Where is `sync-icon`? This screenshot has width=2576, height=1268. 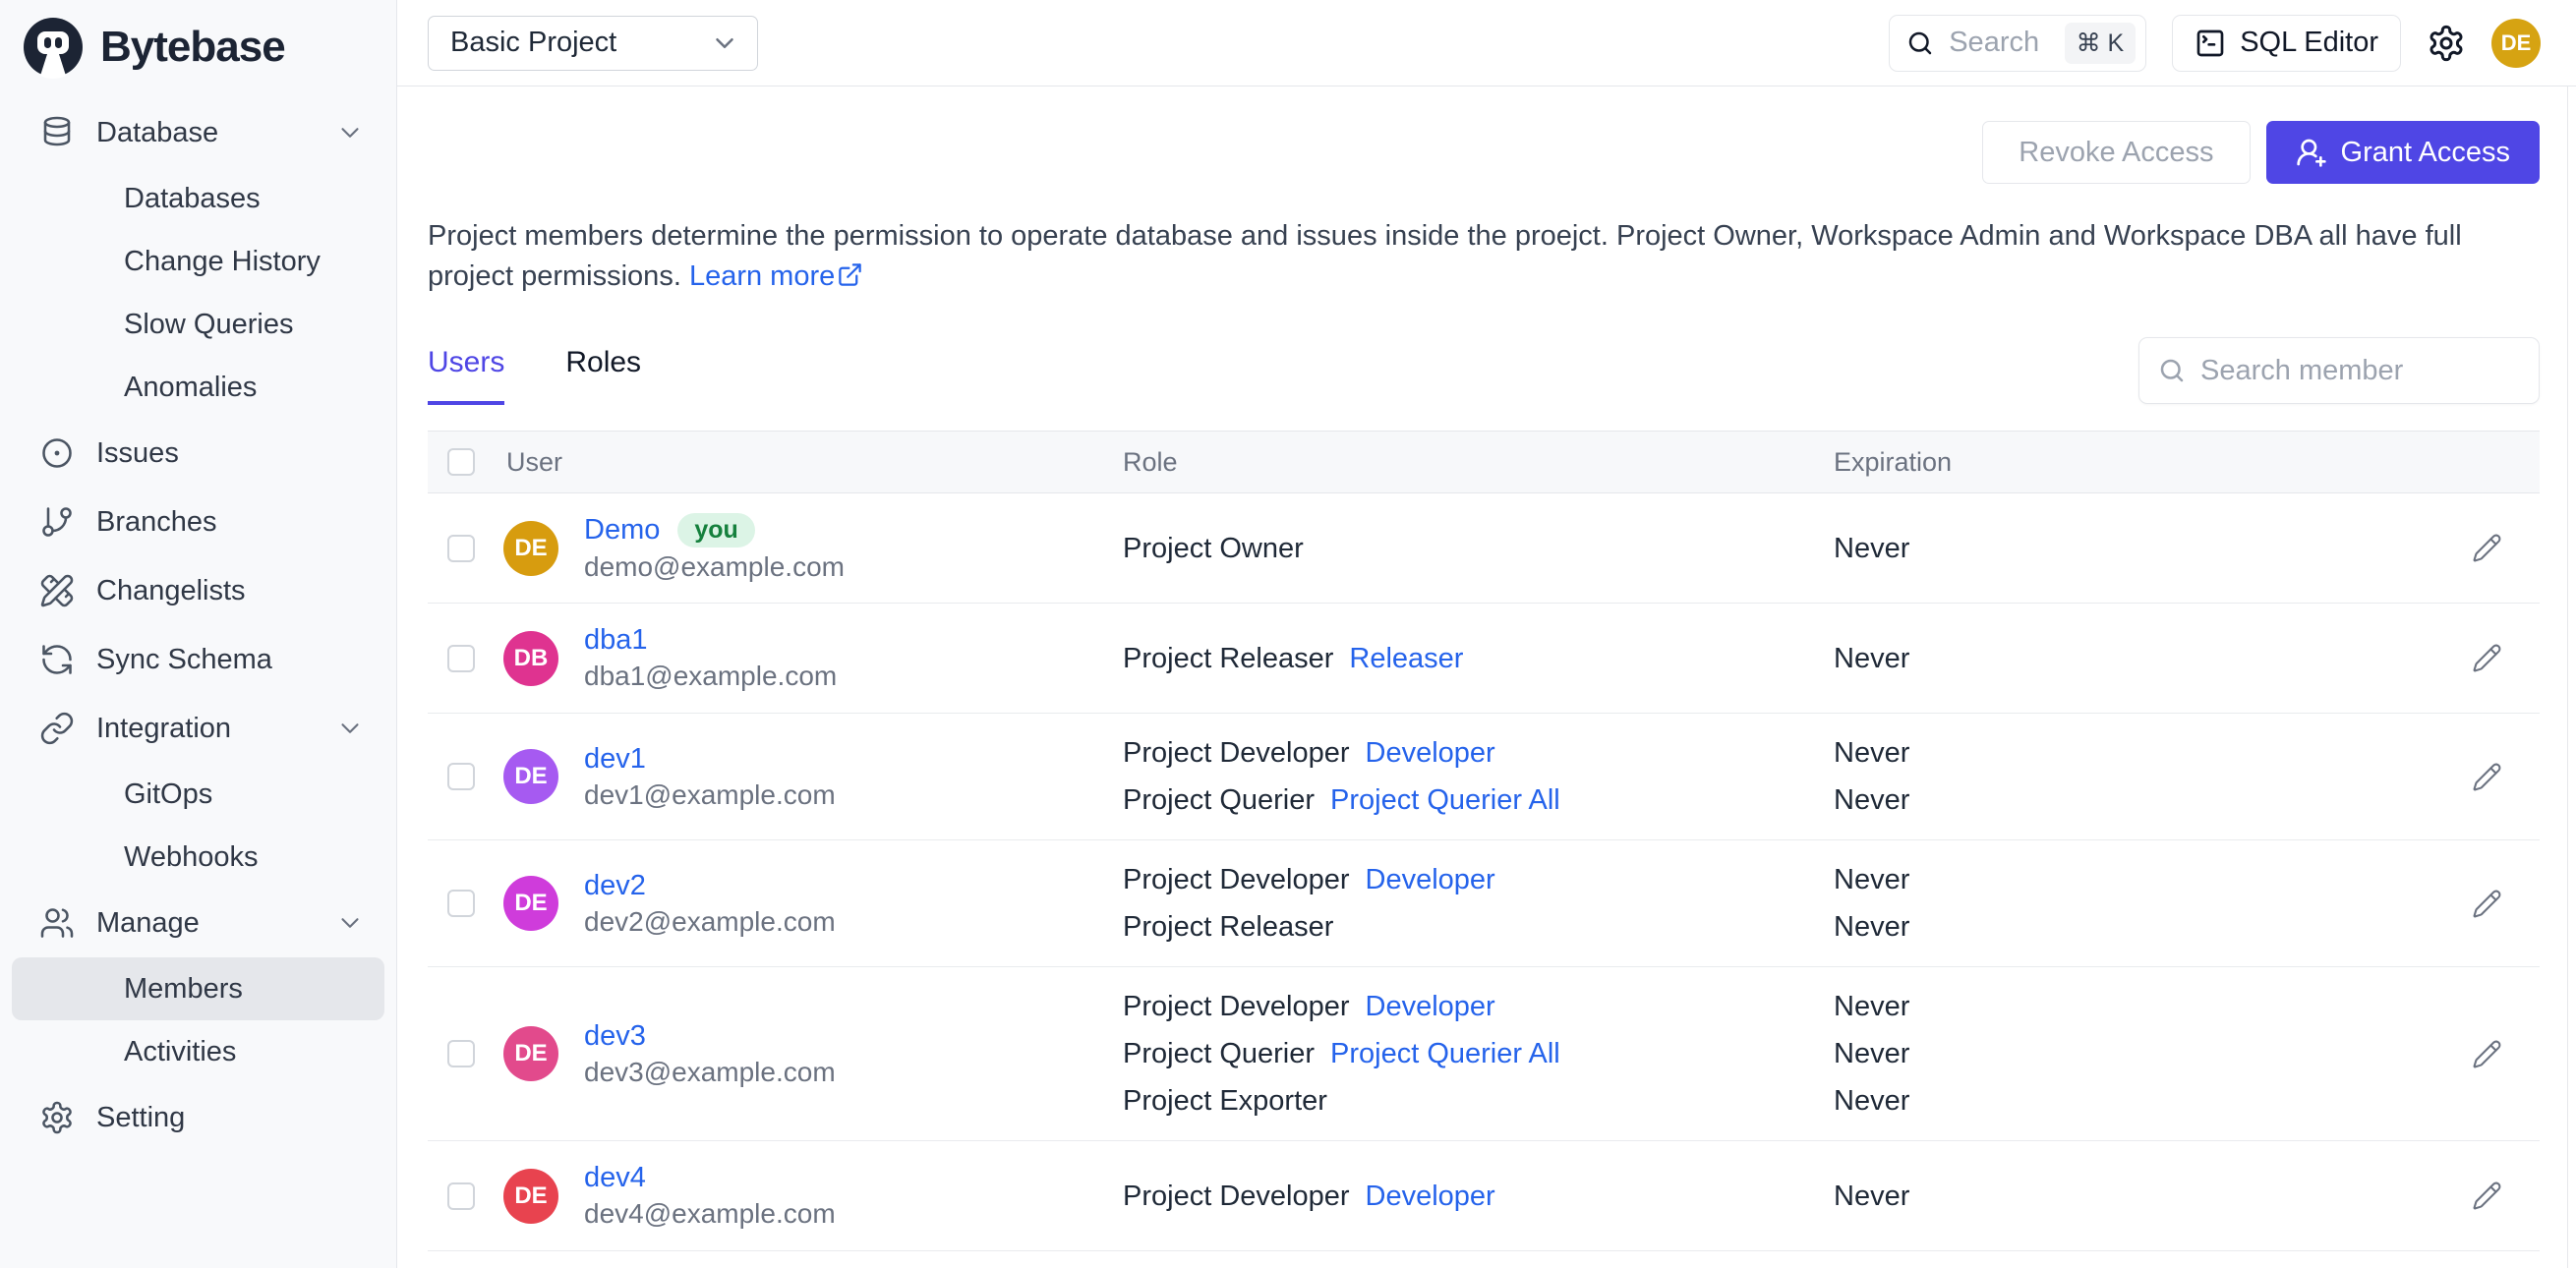
sync-icon is located at coordinates (57, 659).